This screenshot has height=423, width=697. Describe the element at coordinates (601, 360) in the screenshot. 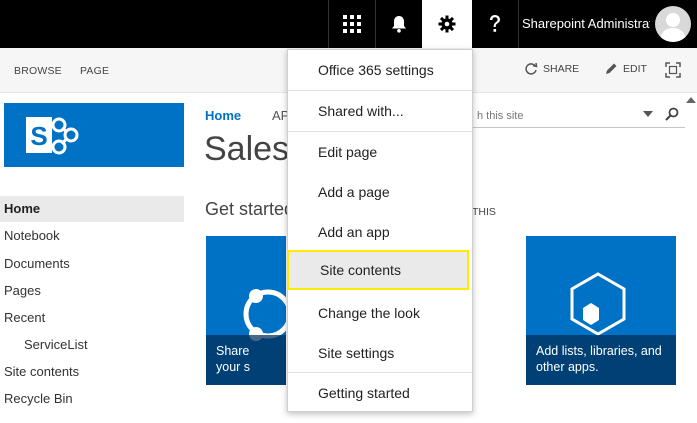

I see `add-apps-caption: Add lists, libraries, and other apps.` at that location.